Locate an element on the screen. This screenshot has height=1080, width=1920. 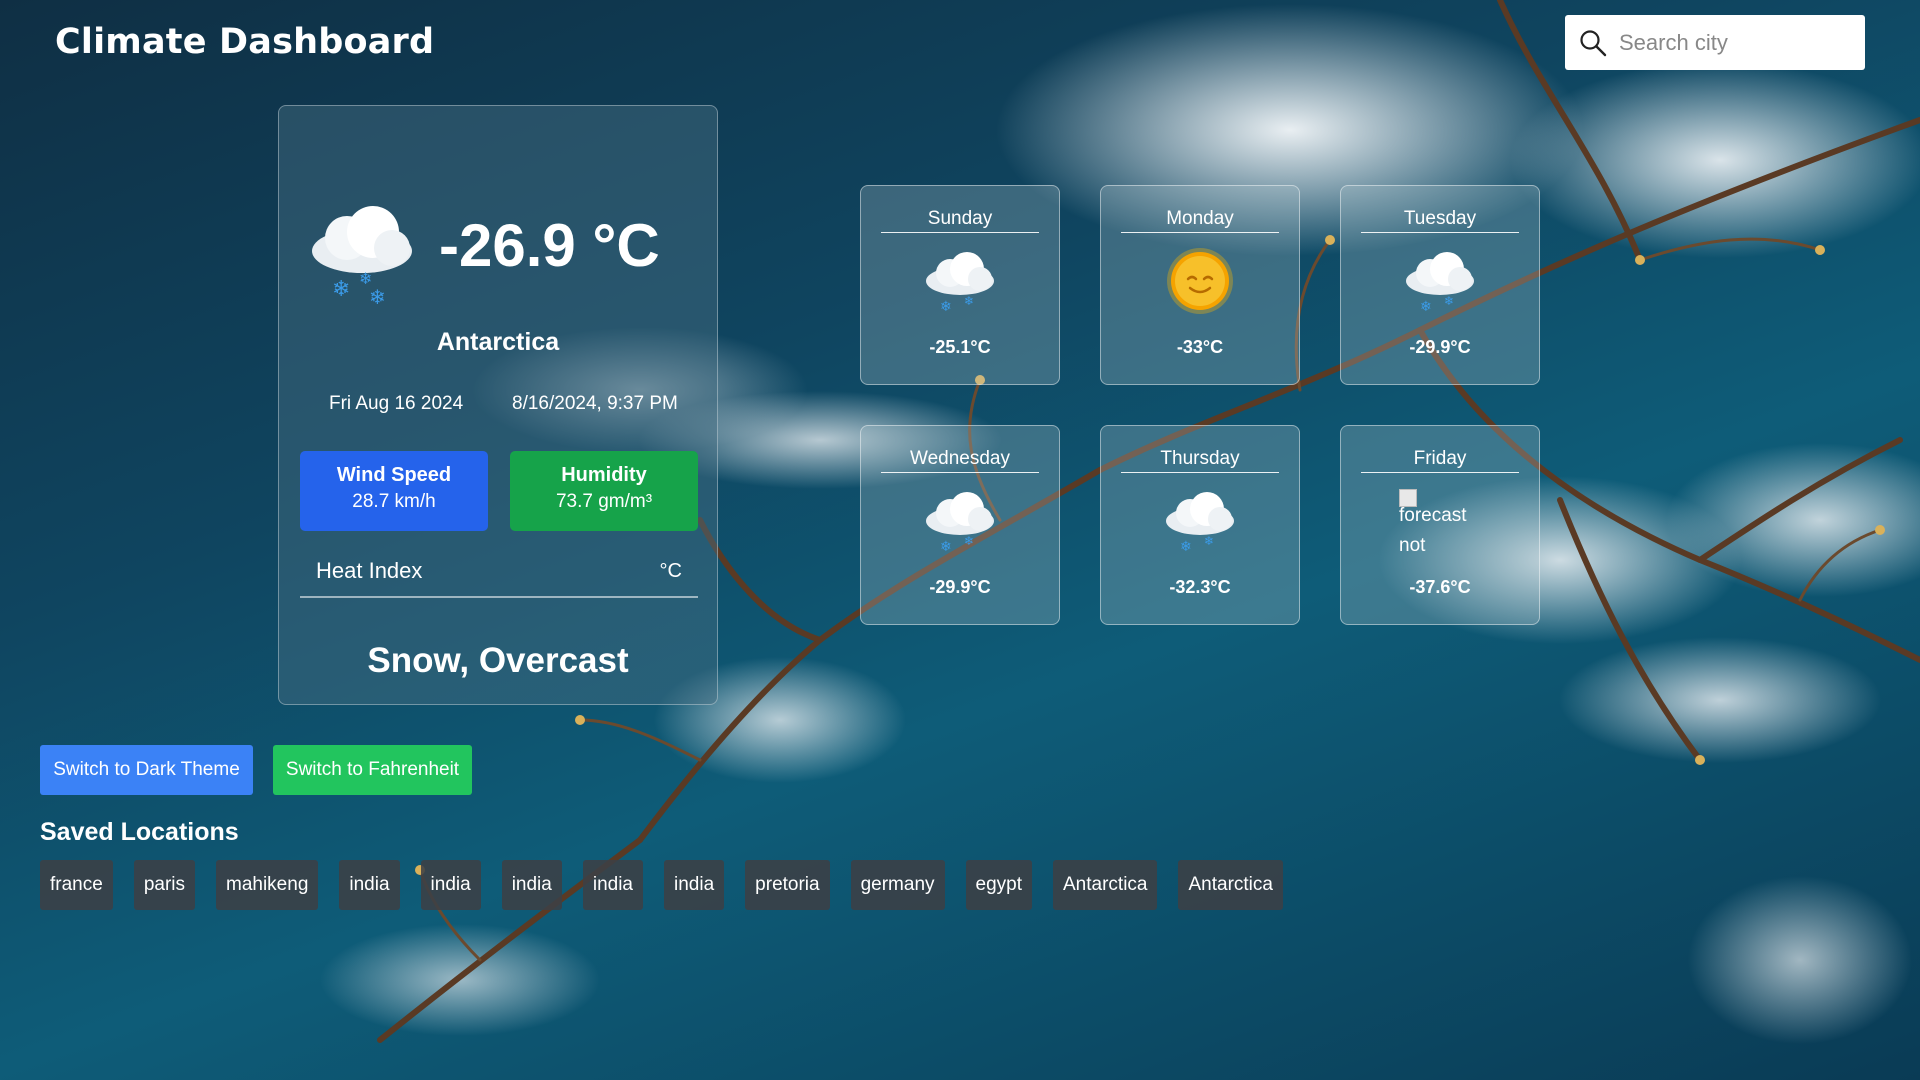
image-alt-text: not is located at coordinates (1412, 545).